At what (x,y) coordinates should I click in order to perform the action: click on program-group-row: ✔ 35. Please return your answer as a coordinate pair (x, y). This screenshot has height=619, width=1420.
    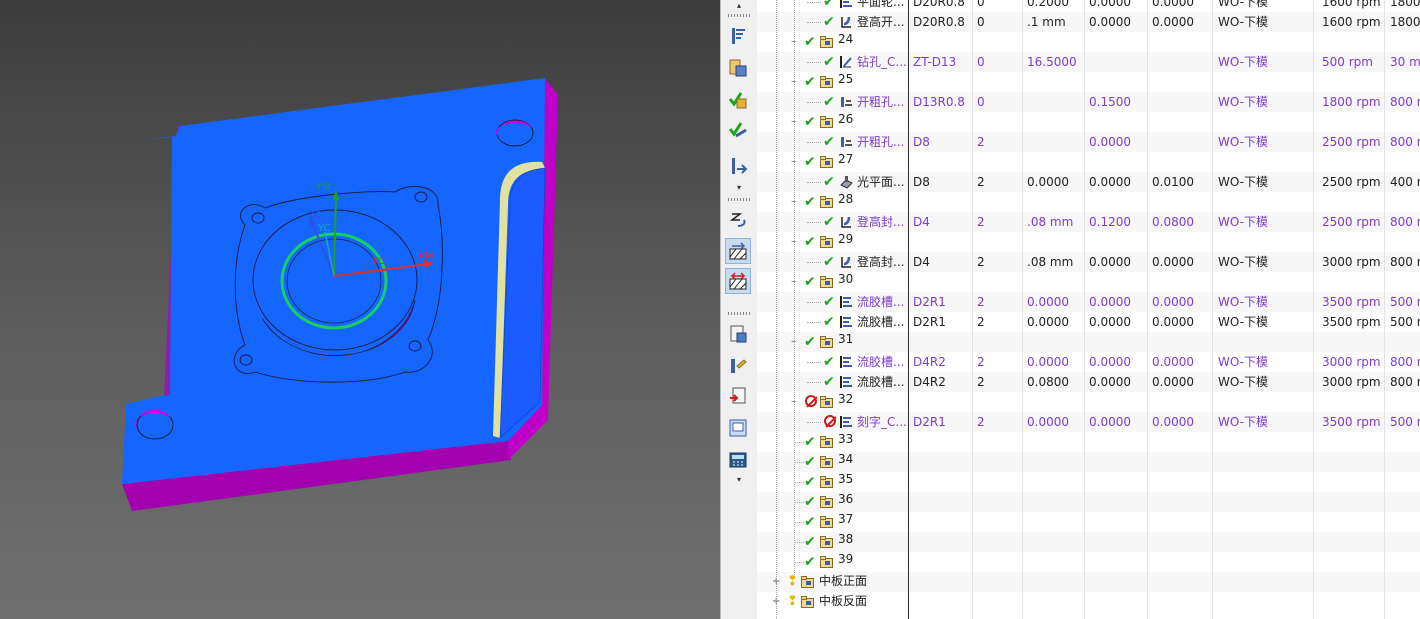
    Looking at the image, I should click on (1088, 482).